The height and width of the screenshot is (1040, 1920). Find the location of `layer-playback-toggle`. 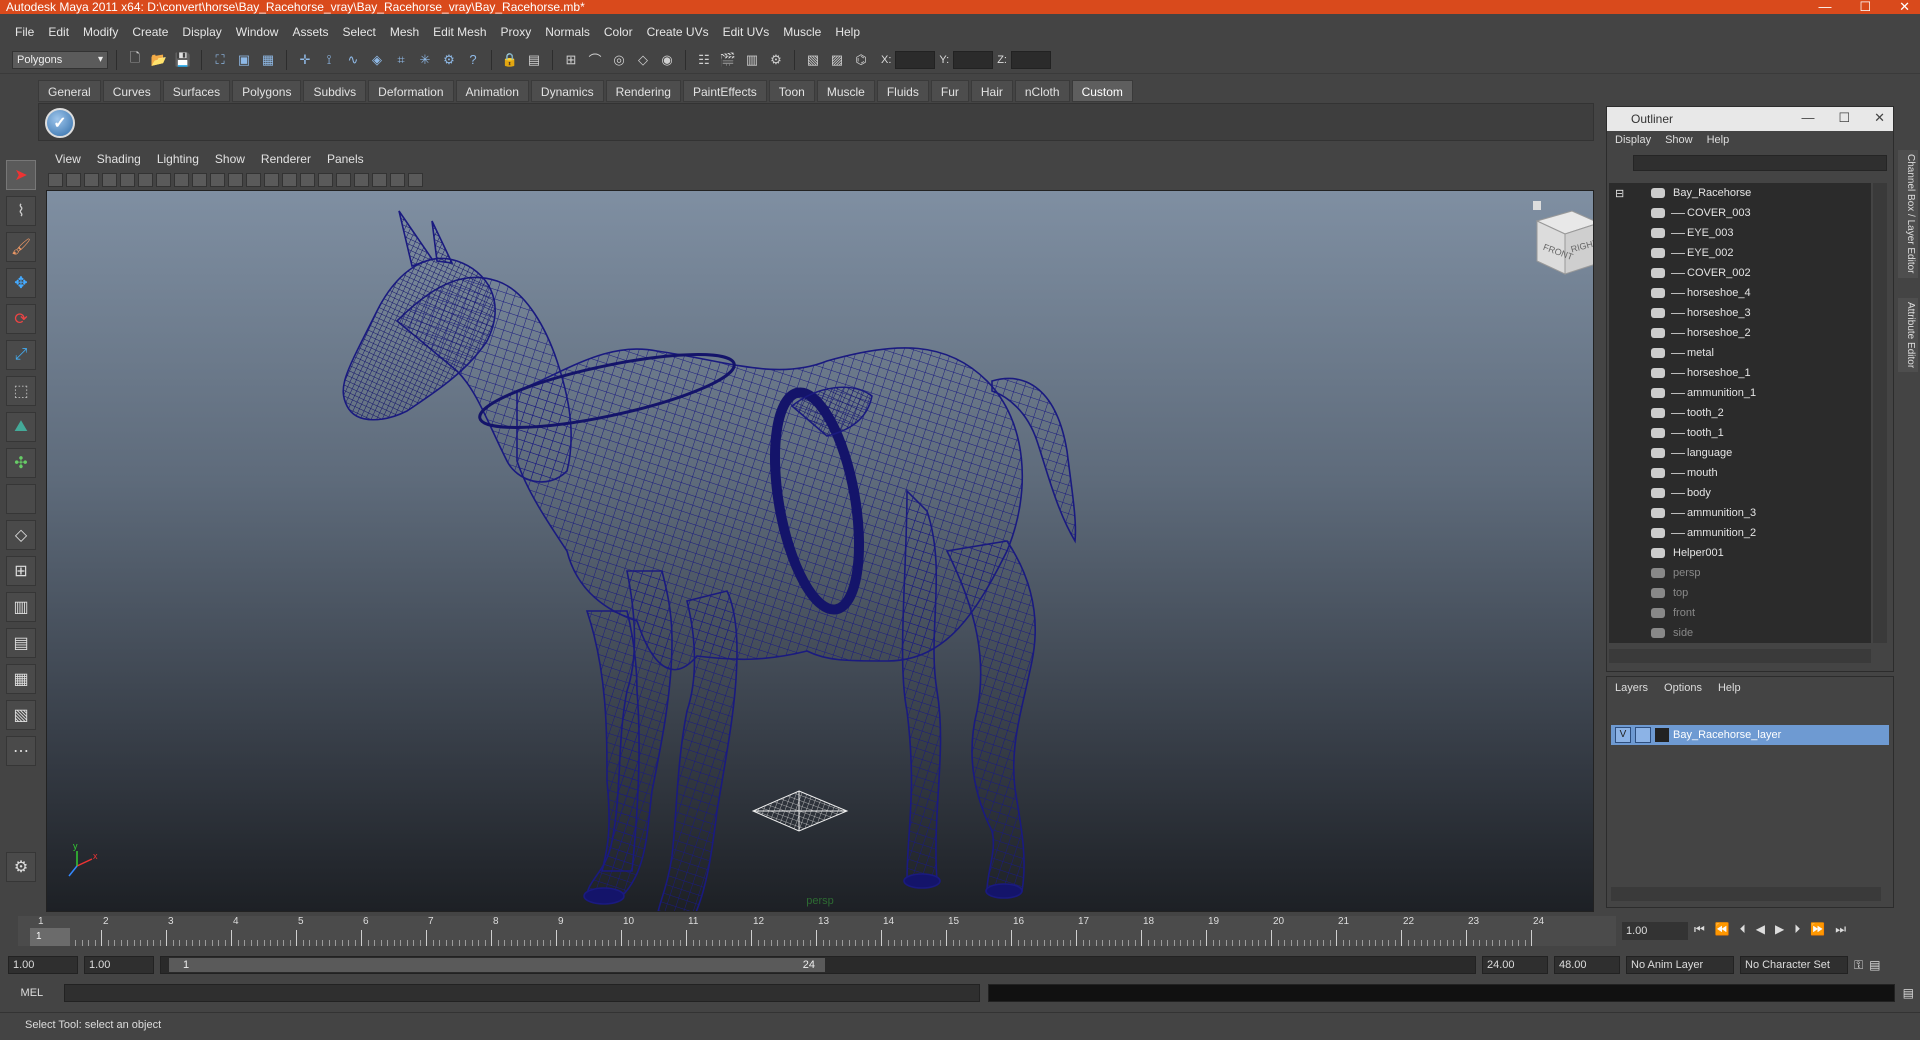

layer-playback-toggle is located at coordinates (1643, 735).